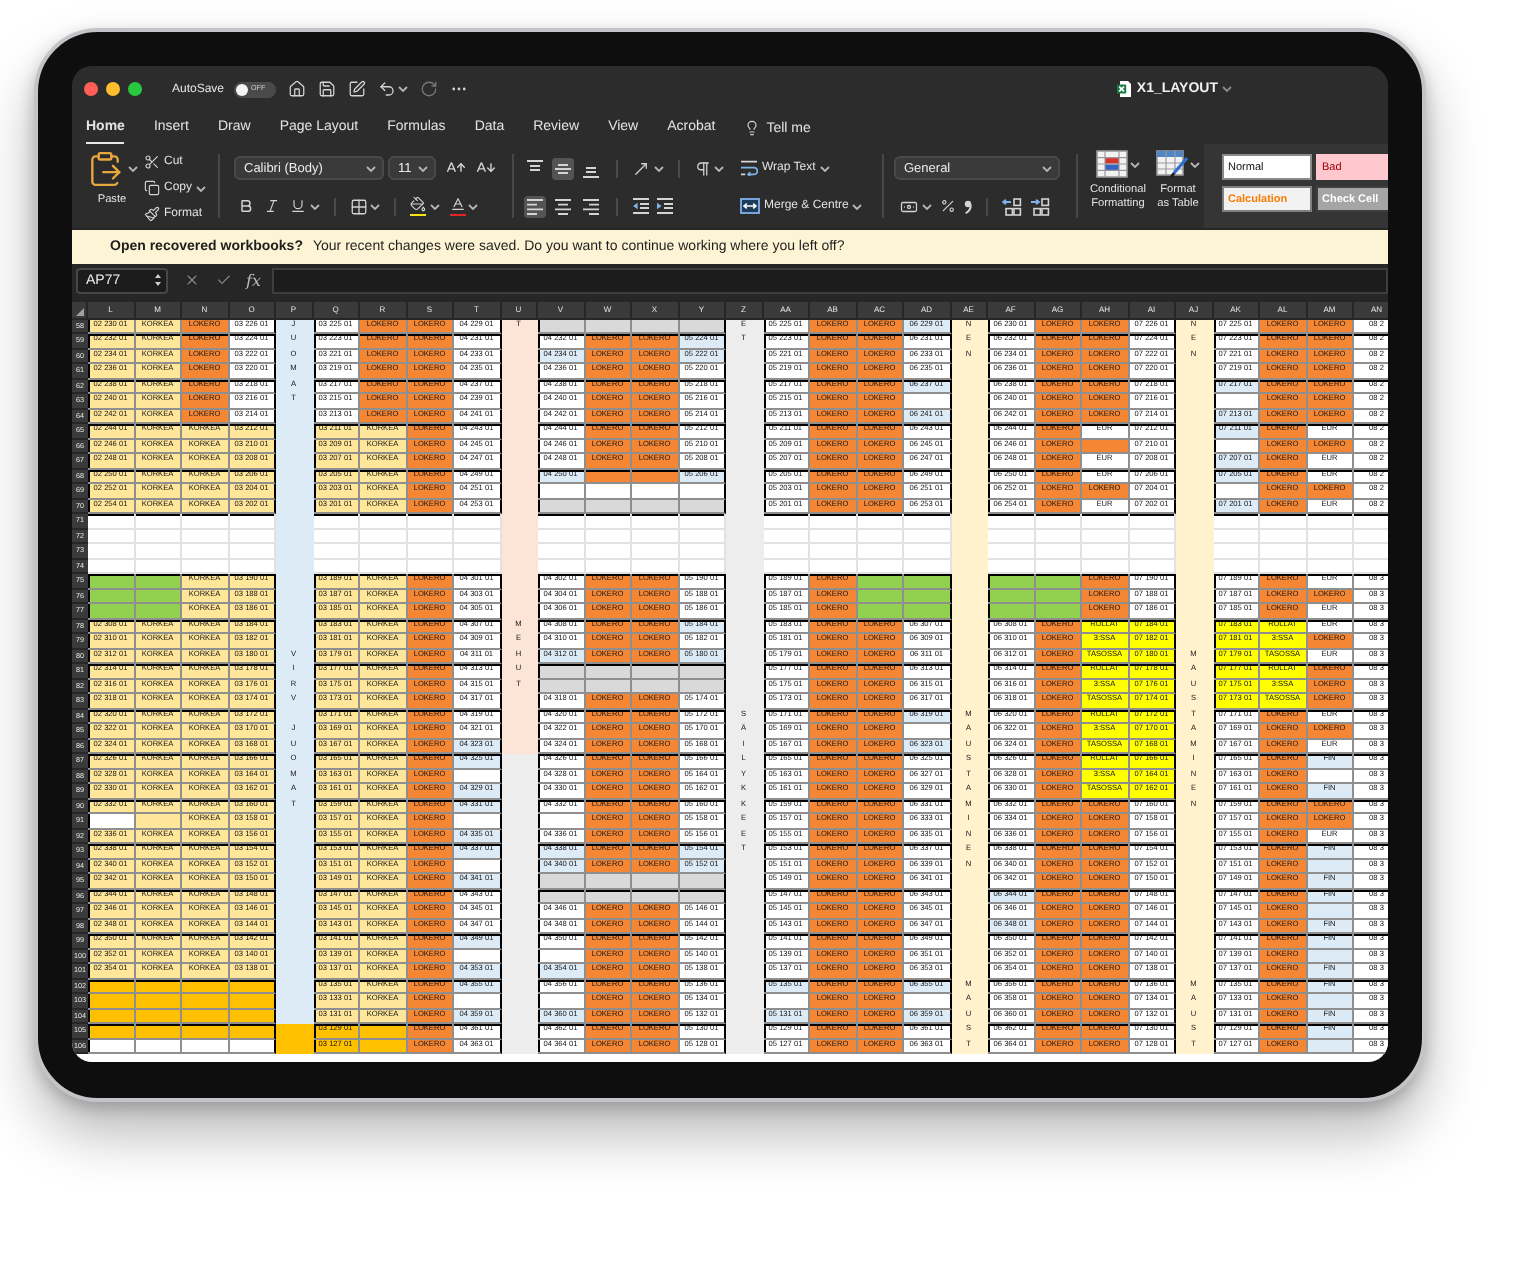 This screenshot has height=1262, width=1536. Describe the element at coordinates (429, 89) in the screenshot. I see `redo-icon` at that location.